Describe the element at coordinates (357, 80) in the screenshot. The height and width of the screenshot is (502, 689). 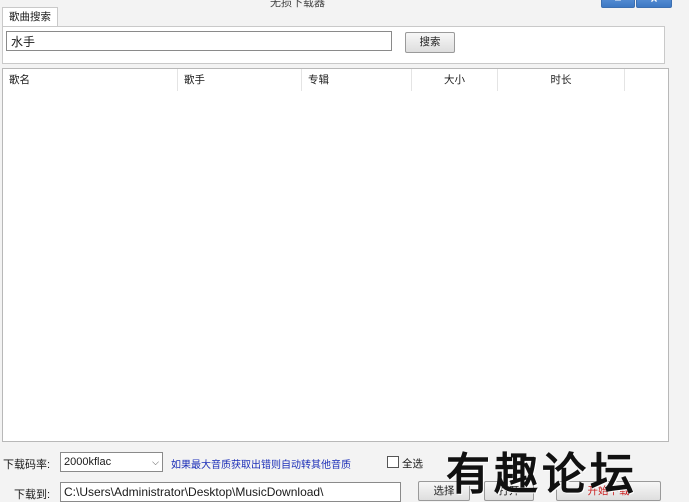
I see `column-header-album: 专辑` at that location.